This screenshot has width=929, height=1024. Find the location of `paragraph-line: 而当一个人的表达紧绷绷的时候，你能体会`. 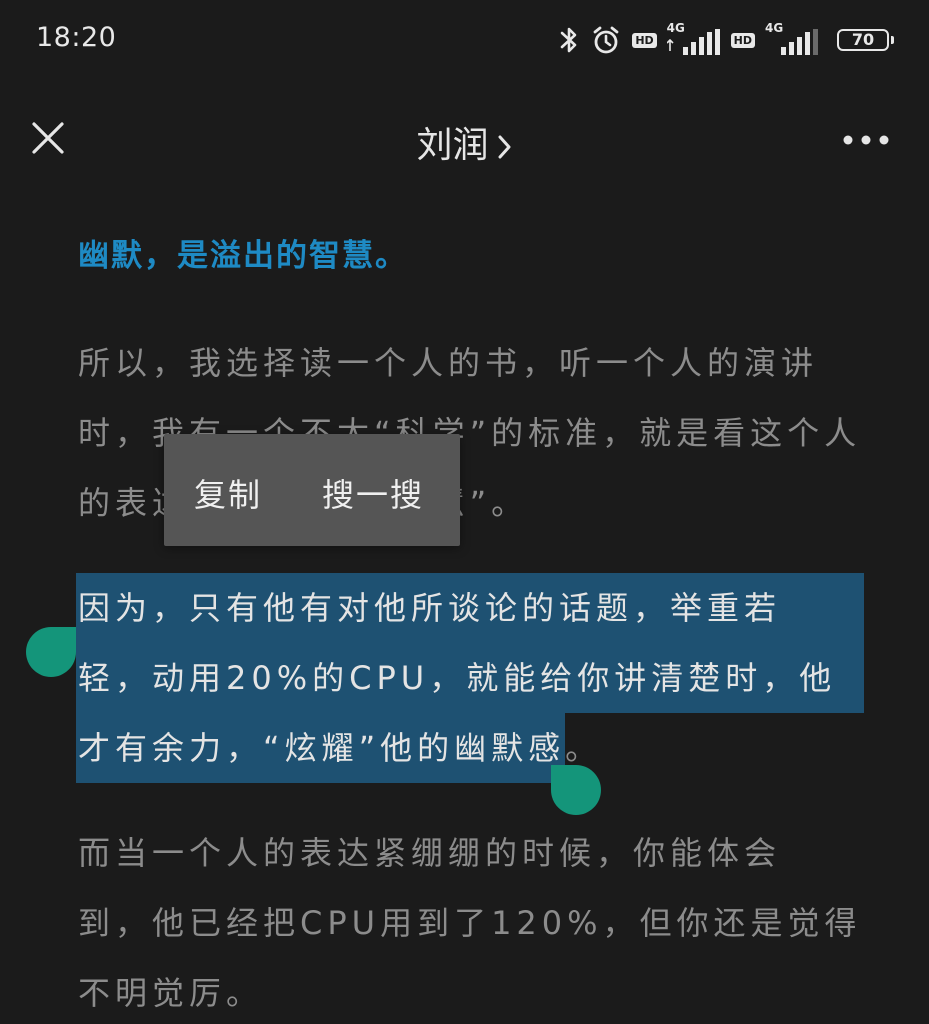

paragraph-line: 而当一个人的表达紧绷绷的时候，你能体会 is located at coordinates (430, 853).